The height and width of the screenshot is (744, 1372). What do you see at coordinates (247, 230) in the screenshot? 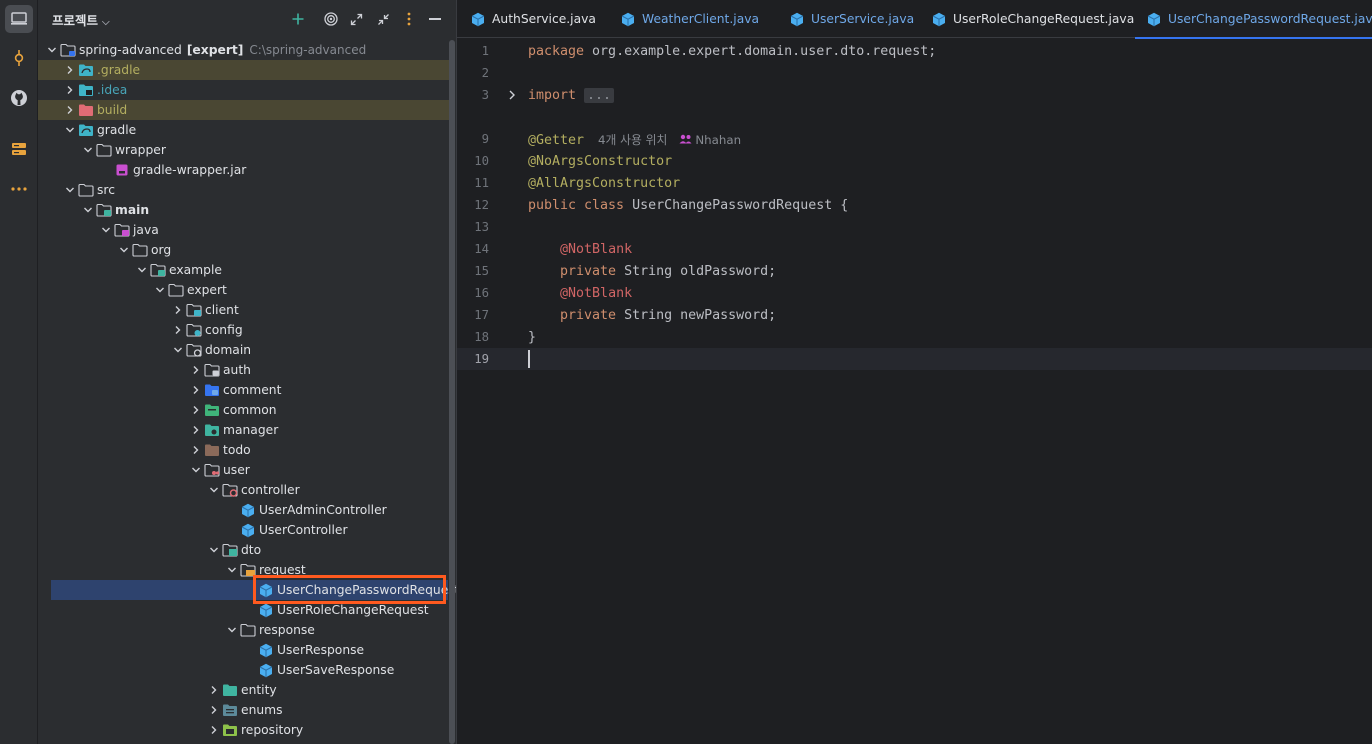
I see `tree-row-java: java` at bounding box center [247, 230].